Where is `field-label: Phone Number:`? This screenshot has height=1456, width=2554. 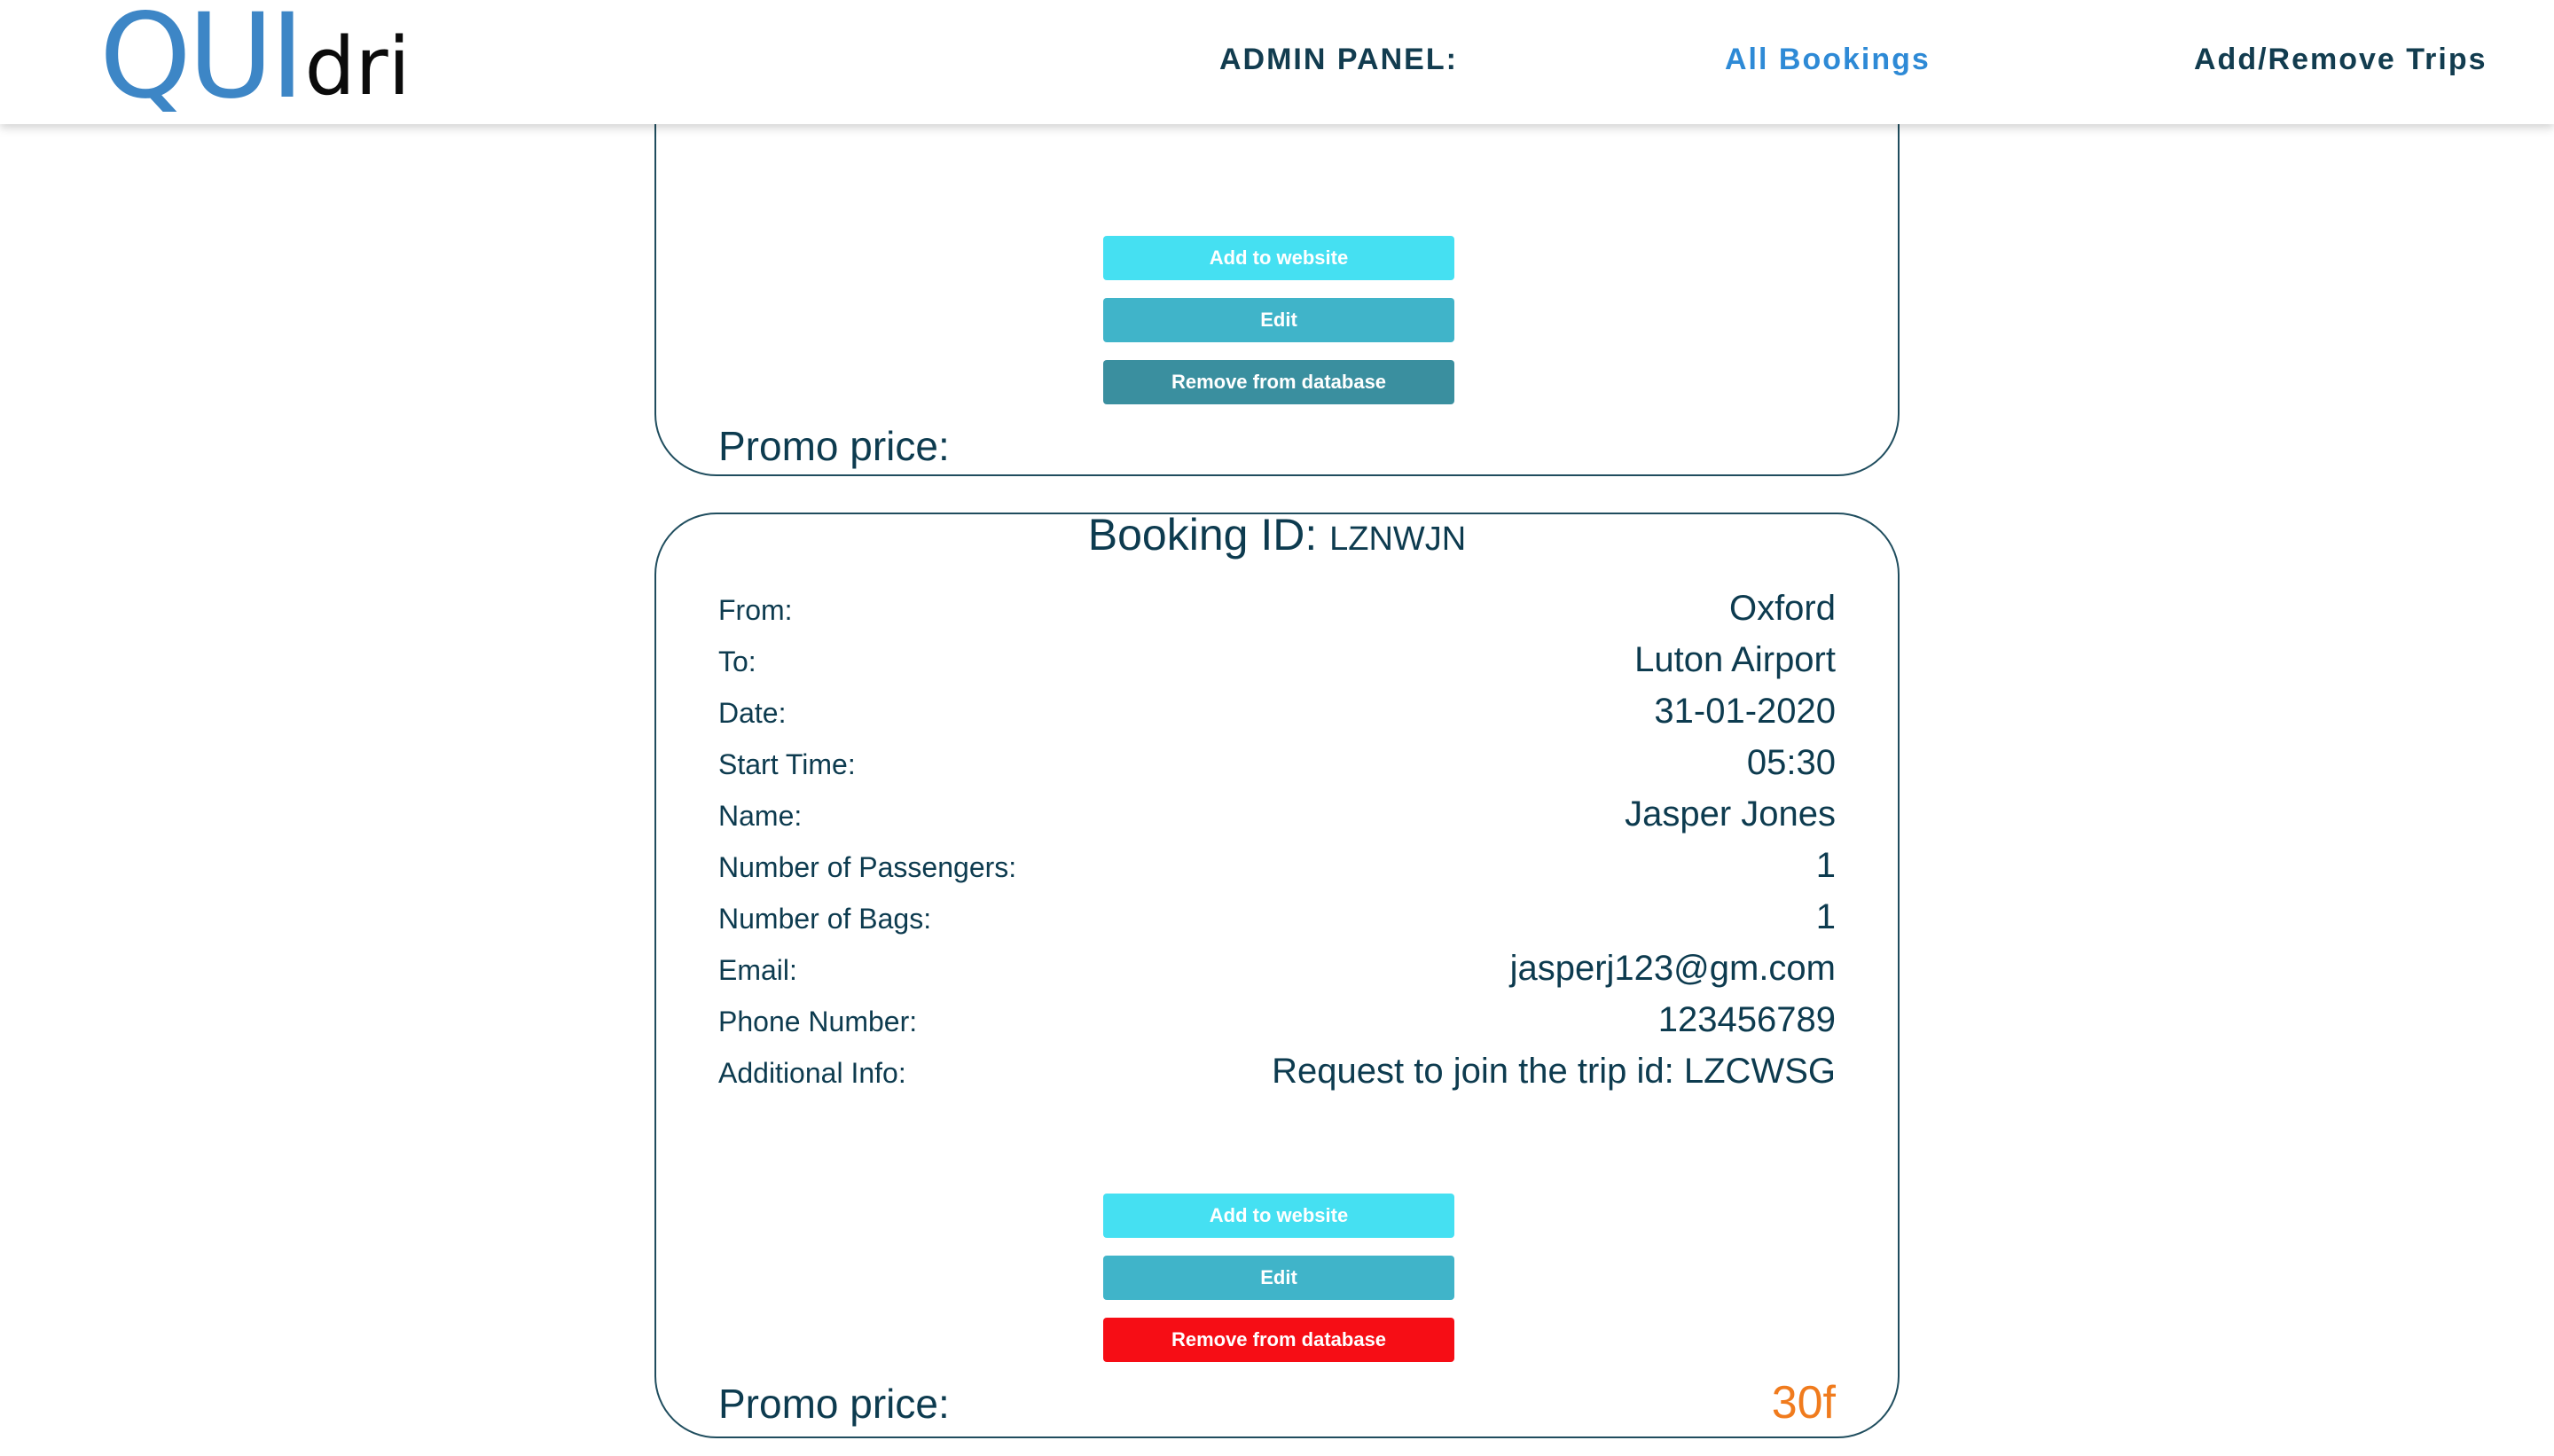
field-label: Phone Number: is located at coordinates (818, 1021).